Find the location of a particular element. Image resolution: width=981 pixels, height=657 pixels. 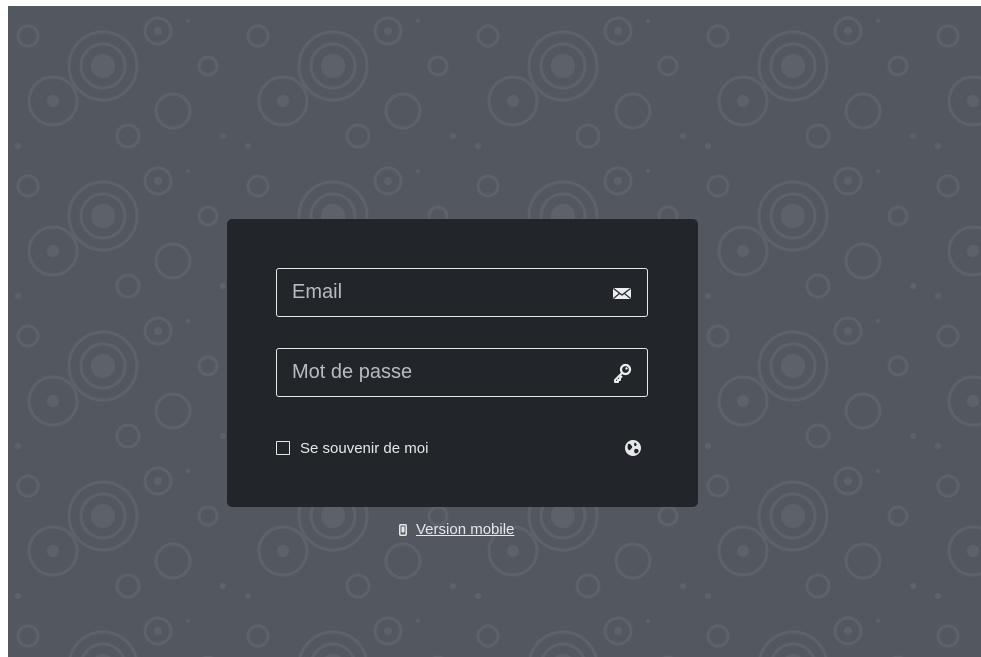

mobile-version-link: Version mobile is located at coordinates (456, 529).